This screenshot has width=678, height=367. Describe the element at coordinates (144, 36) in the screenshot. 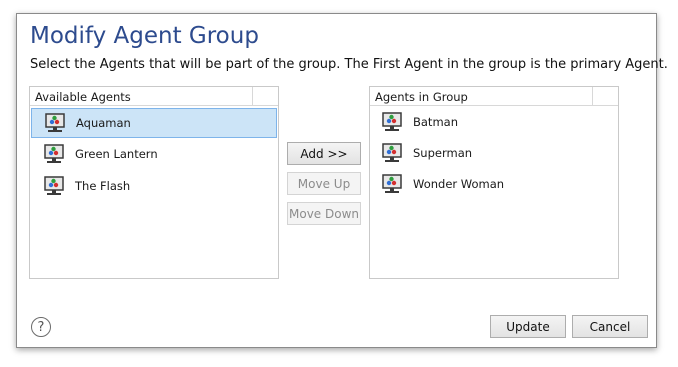

I see `dialog-title: Modify Agent Group` at that location.